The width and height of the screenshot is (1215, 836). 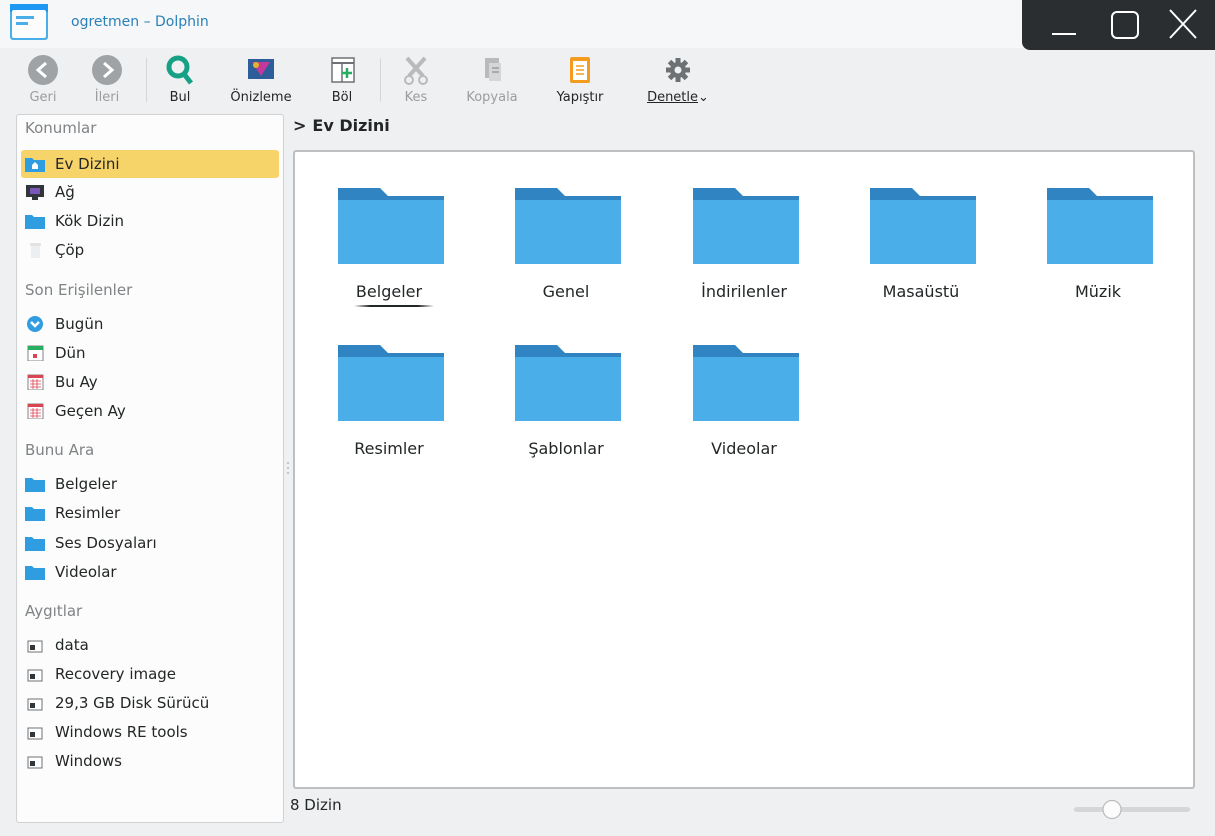 I want to click on search-label: Videolar, so click(x=86, y=572).